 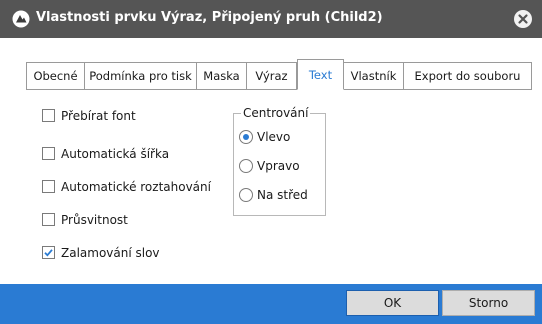 I want to click on close-button, so click(x=523, y=19).